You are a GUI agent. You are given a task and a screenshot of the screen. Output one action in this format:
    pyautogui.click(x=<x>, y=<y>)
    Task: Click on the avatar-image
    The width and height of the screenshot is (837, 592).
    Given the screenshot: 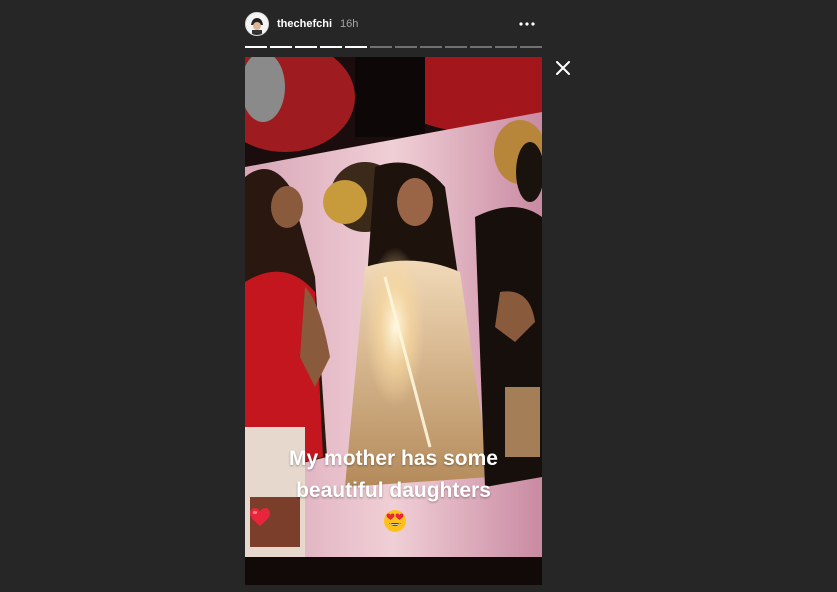 What is the action you would take?
    pyautogui.click(x=257, y=24)
    